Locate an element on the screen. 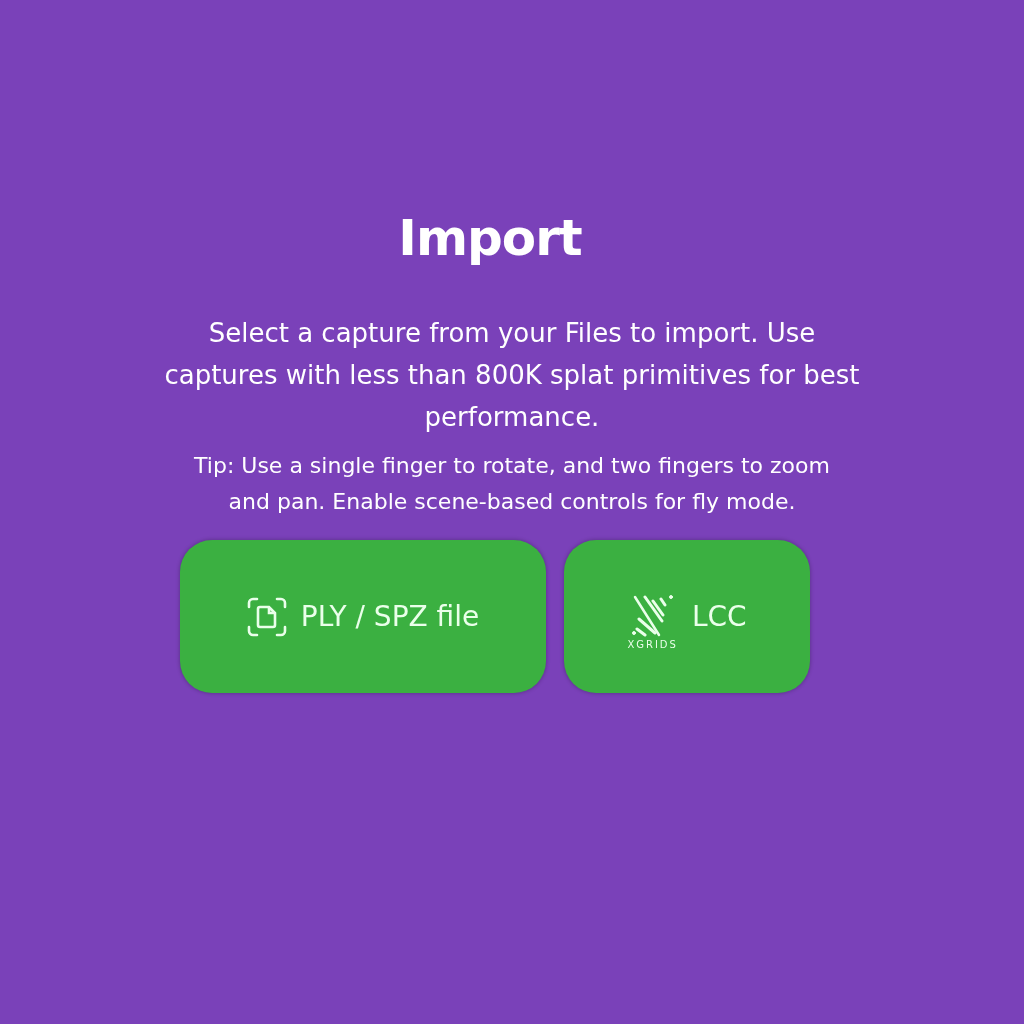  description: Select a capture from your Files to import. Use captures with less than 800K splat primitives for best performance. is located at coordinates (512, 375).